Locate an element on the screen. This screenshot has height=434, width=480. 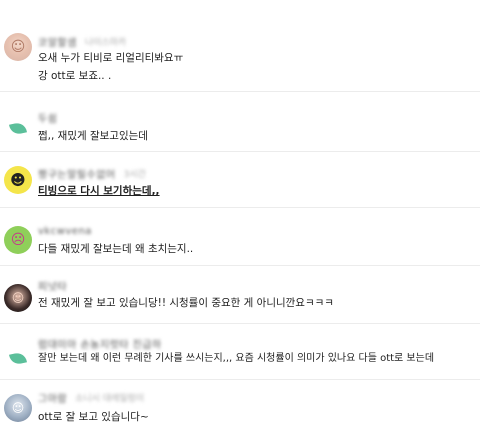
comment-text: 티빙으로 다시 보기하는데,, is located at coordinates (99, 191).